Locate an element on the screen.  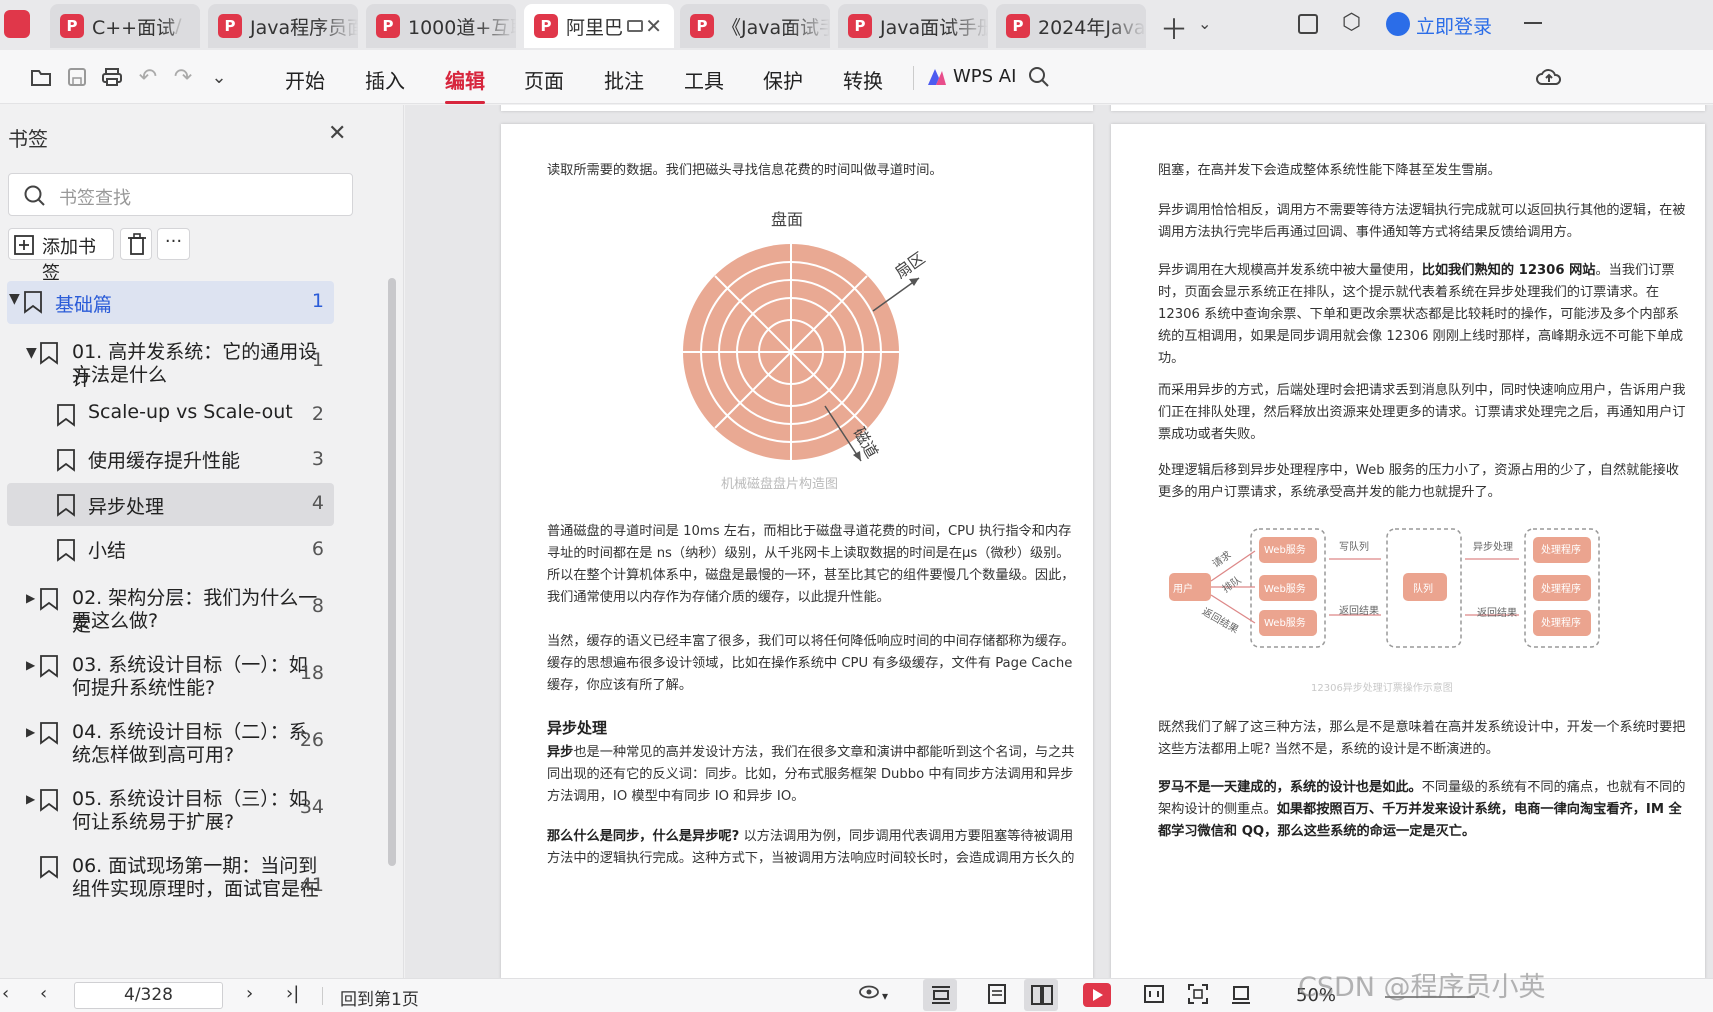
single-page-icon is located at coordinates (941, 995).